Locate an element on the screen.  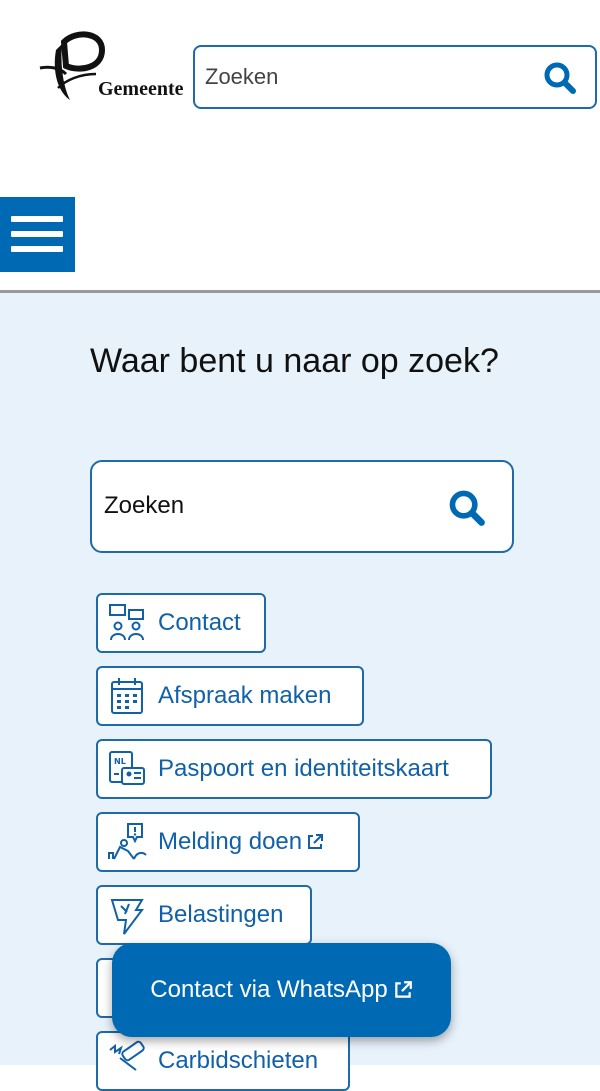
municipality-logo: Gemeente is located at coordinates (121, 68).